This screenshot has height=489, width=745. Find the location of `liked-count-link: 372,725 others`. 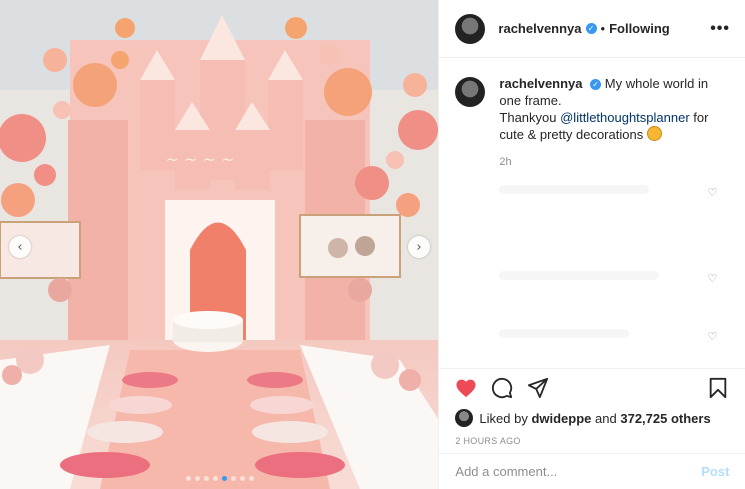

liked-count-link: 372,725 others is located at coordinates (665, 418).